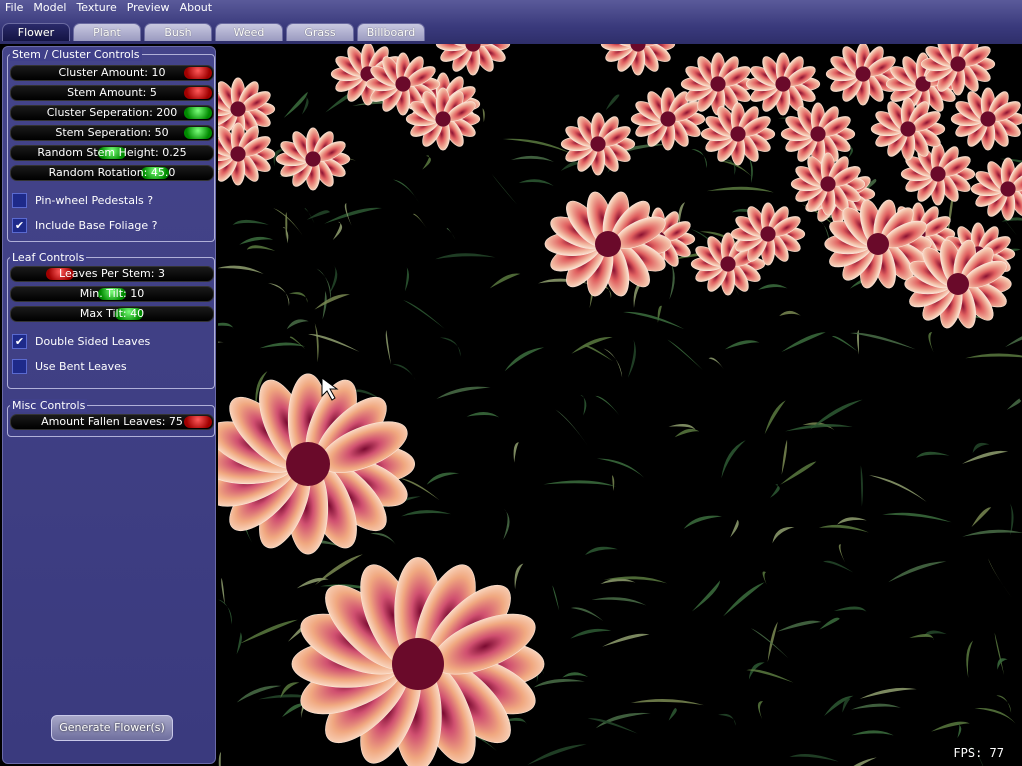 This screenshot has height=766, width=1022. What do you see at coordinates (69, 366) in the screenshot?
I see `use-bent-leaves-row: Use Bent Leaves` at bounding box center [69, 366].